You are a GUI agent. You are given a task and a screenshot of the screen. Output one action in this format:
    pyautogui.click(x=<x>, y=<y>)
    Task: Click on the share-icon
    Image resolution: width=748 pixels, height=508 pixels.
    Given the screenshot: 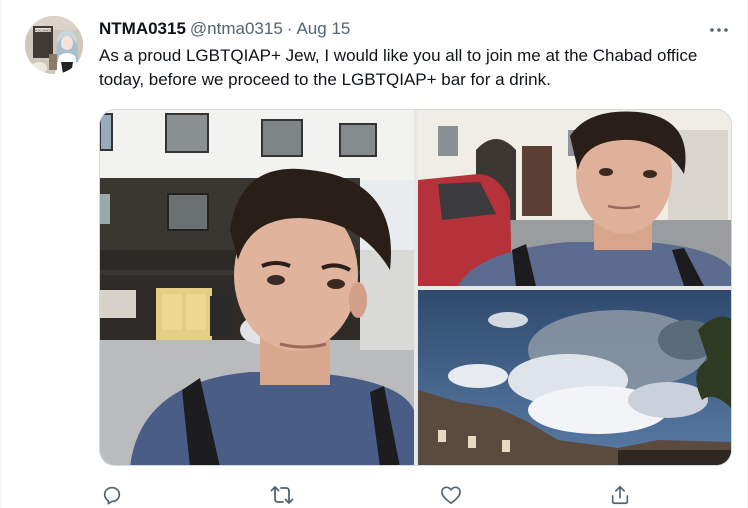 What is the action you would take?
    pyautogui.click(x=620, y=495)
    